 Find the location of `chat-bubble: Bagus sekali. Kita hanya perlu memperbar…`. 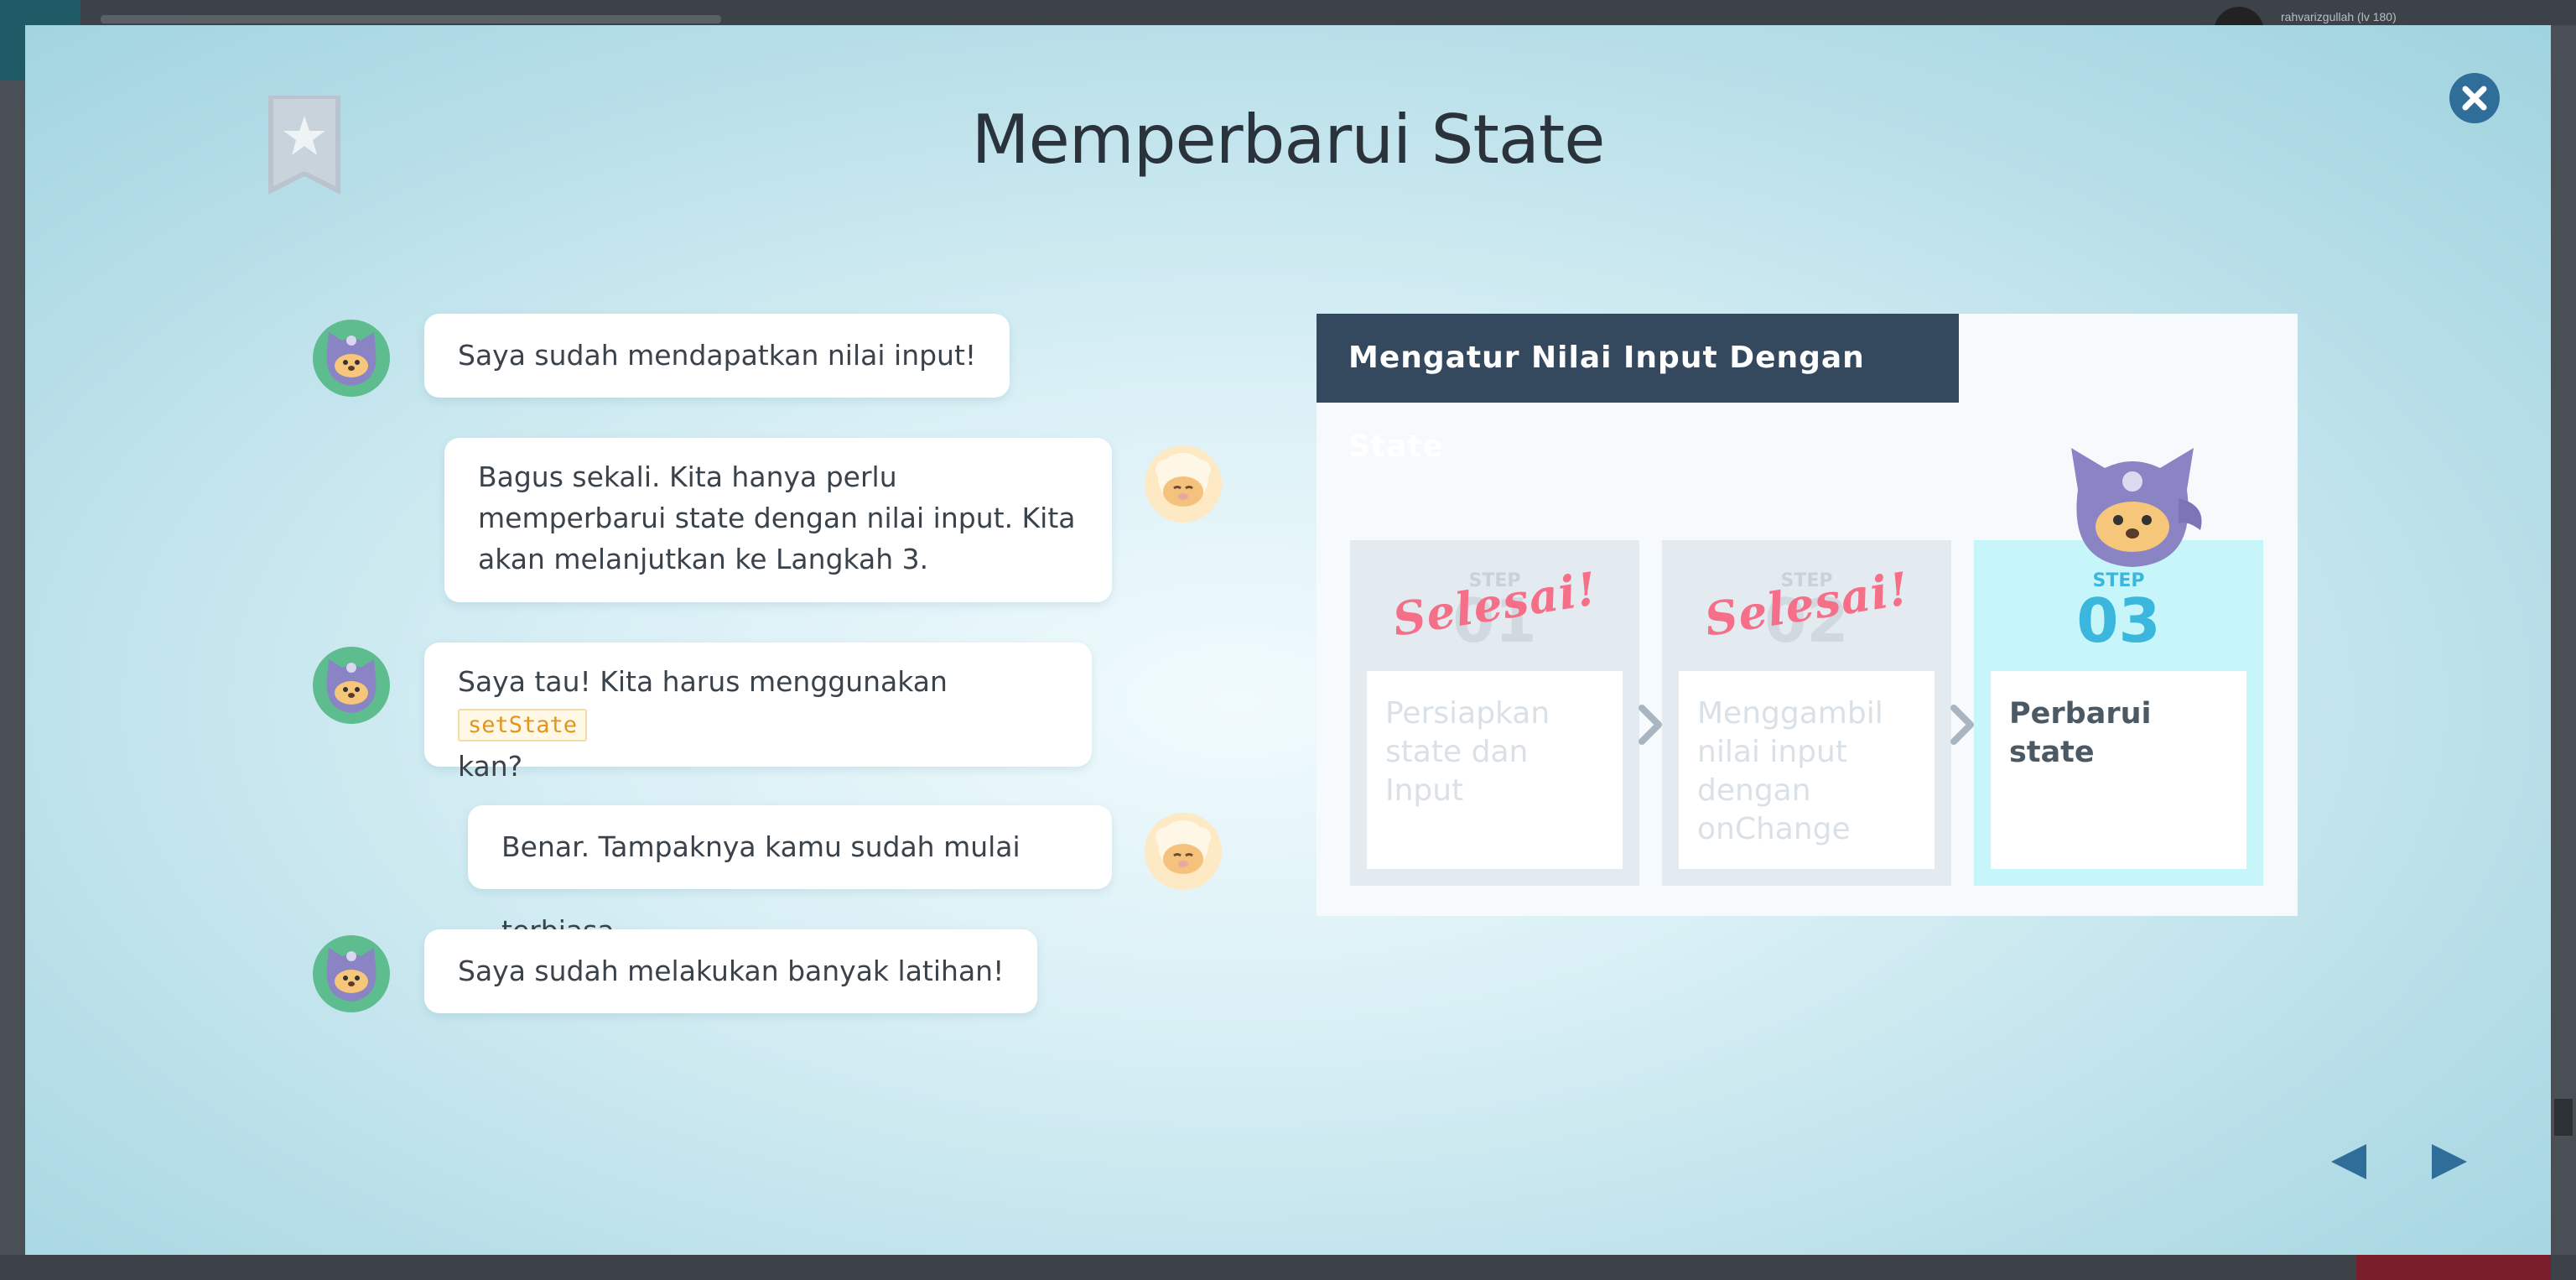

chat-bubble: Bagus sekali. Kita hanya perlu memperbar… is located at coordinates (778, 520).